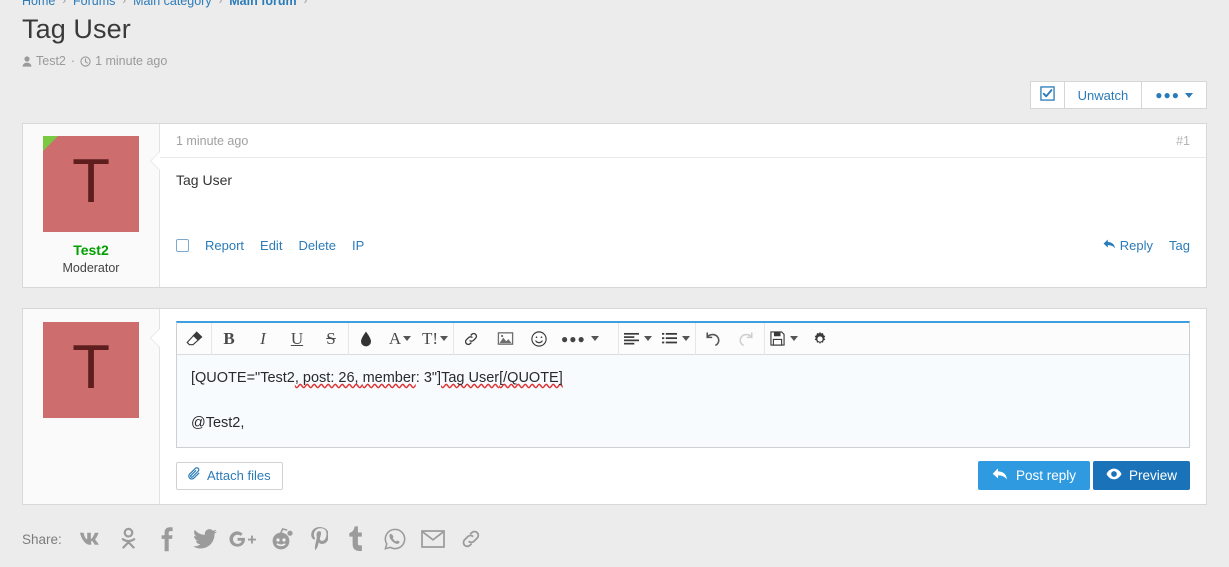 The image size is (1229, 567). What do you see at coordinates (218, 422) in the screenshot?
I see `editor-line-2: @Test2,` at bounding box center [218, 422].